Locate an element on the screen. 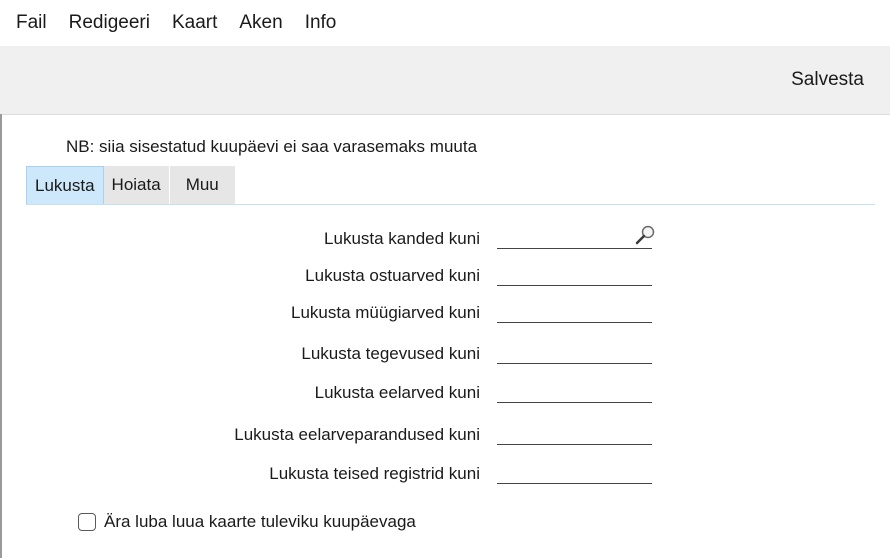 Image resolution: width=890 pixels, height=558 pixels. menu-bar: Fail Redigeeri Kaart Aken Info is located at coordinates (445, 23).